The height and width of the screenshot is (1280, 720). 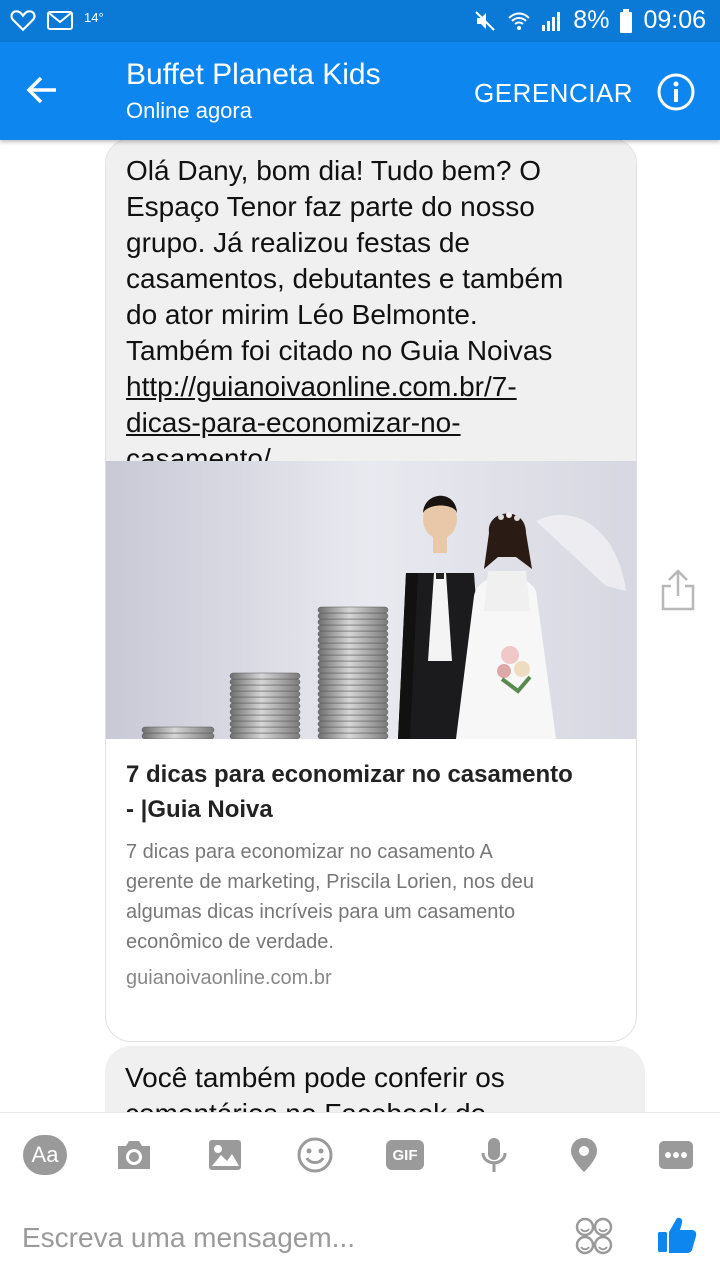 What do you see at coordinates (676, 92) in the screenshot?
I see `info-icon` at bounding box center [676, 92].